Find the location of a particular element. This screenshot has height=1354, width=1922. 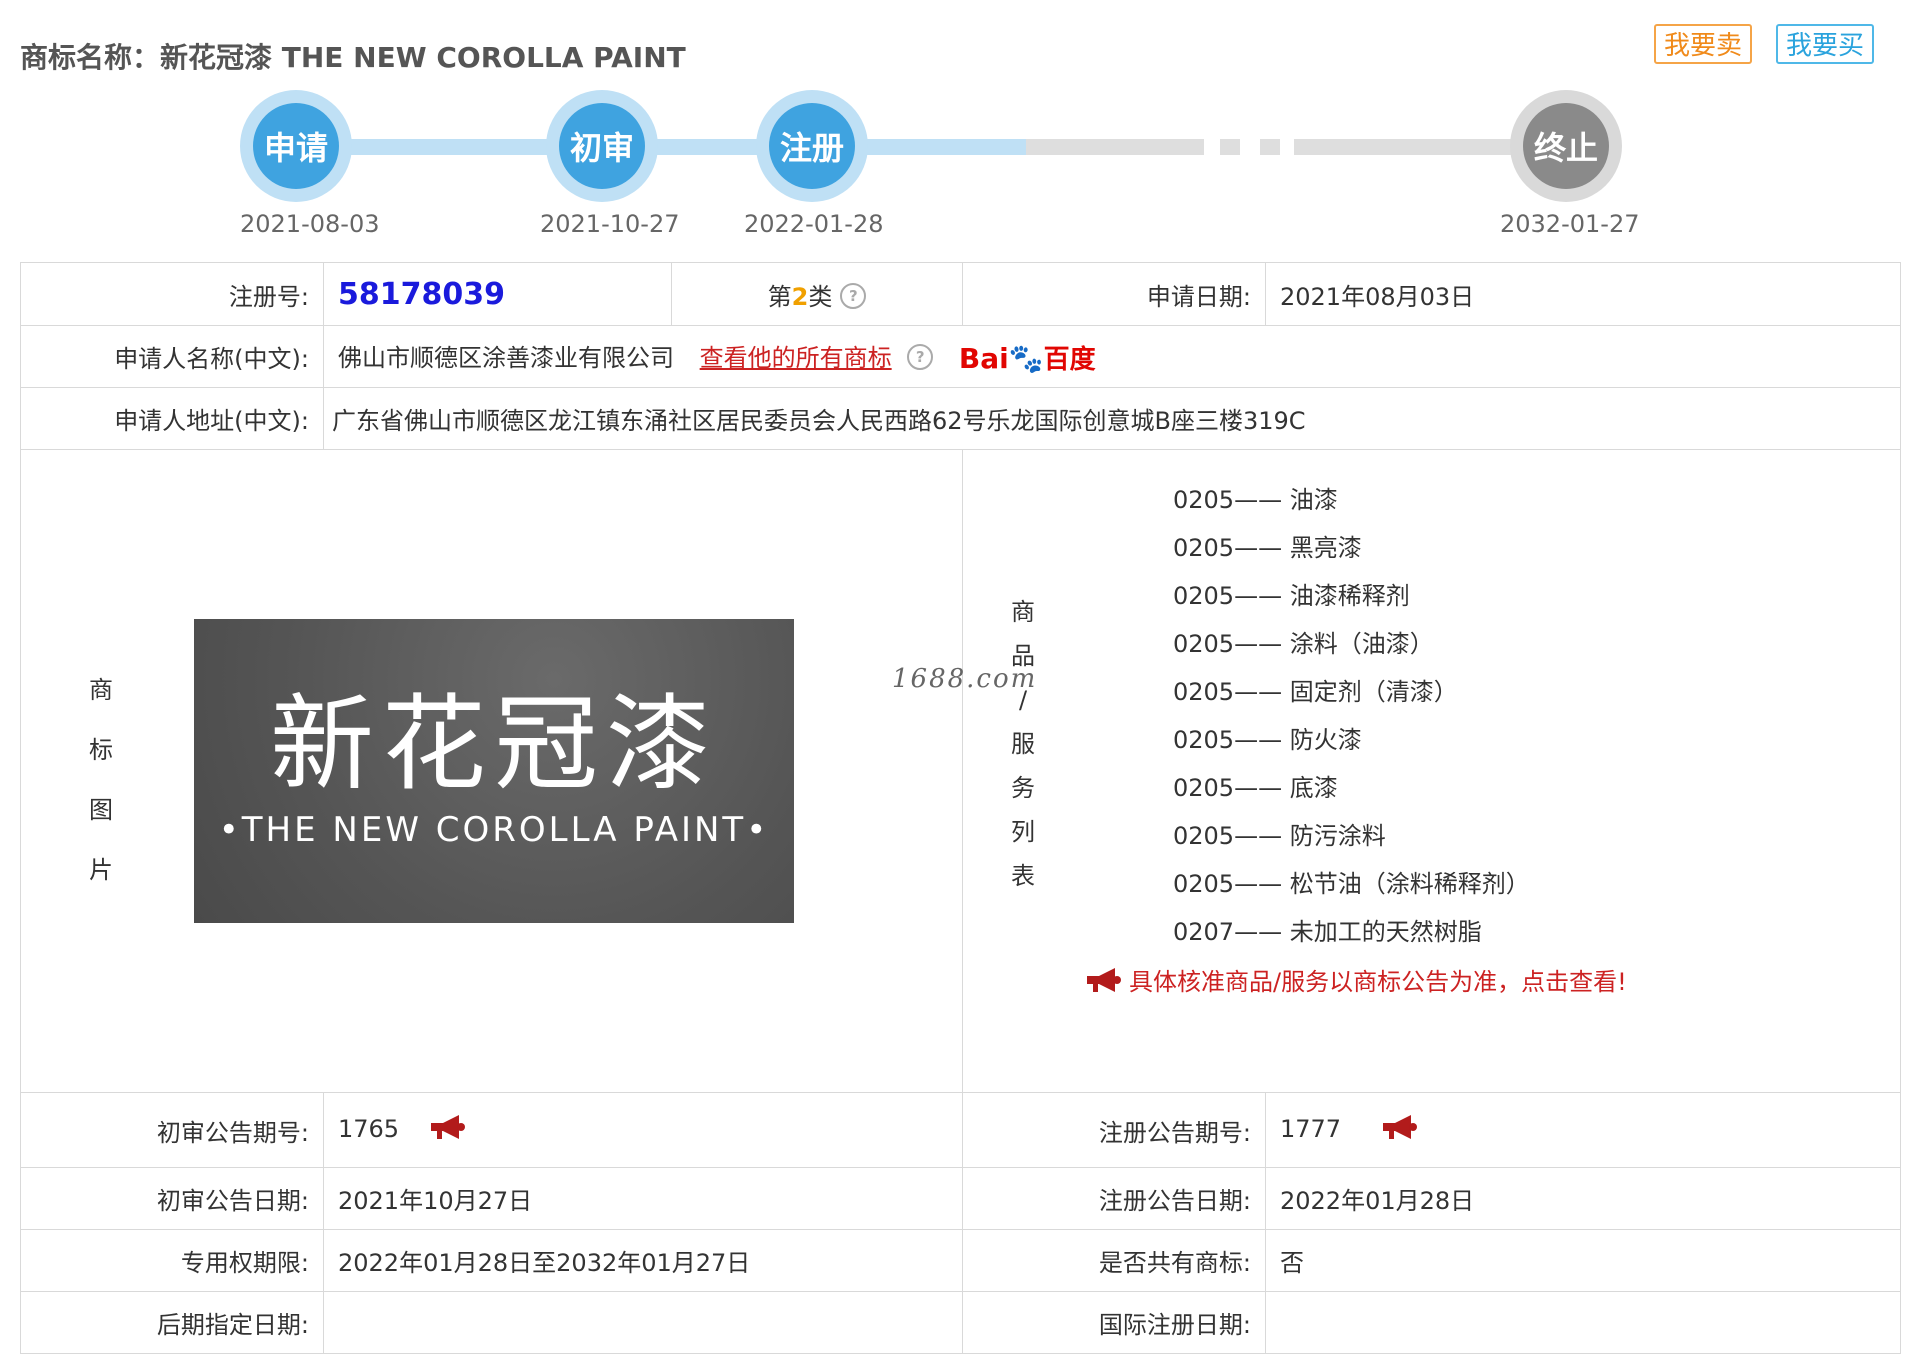

timeline-step-date: 2022-01-28 is located at coordinates (814, 224).